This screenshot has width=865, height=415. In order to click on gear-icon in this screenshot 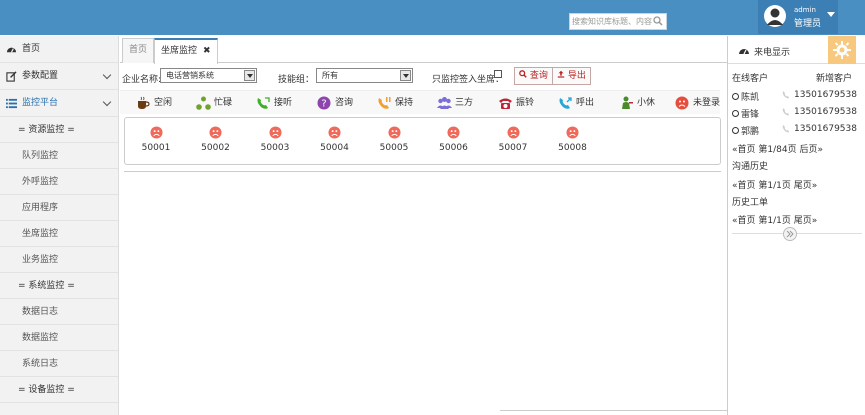, I will do `click(842, 50)`.